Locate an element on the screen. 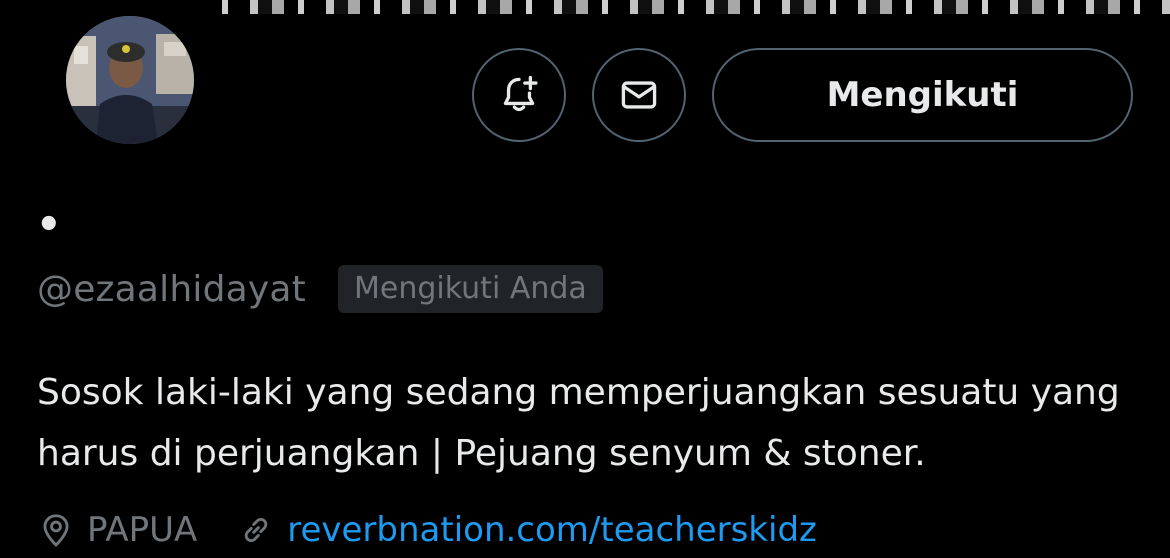 The height and width of the screenshot is (558, 1170). message-button is located at coordinates (639, 95).